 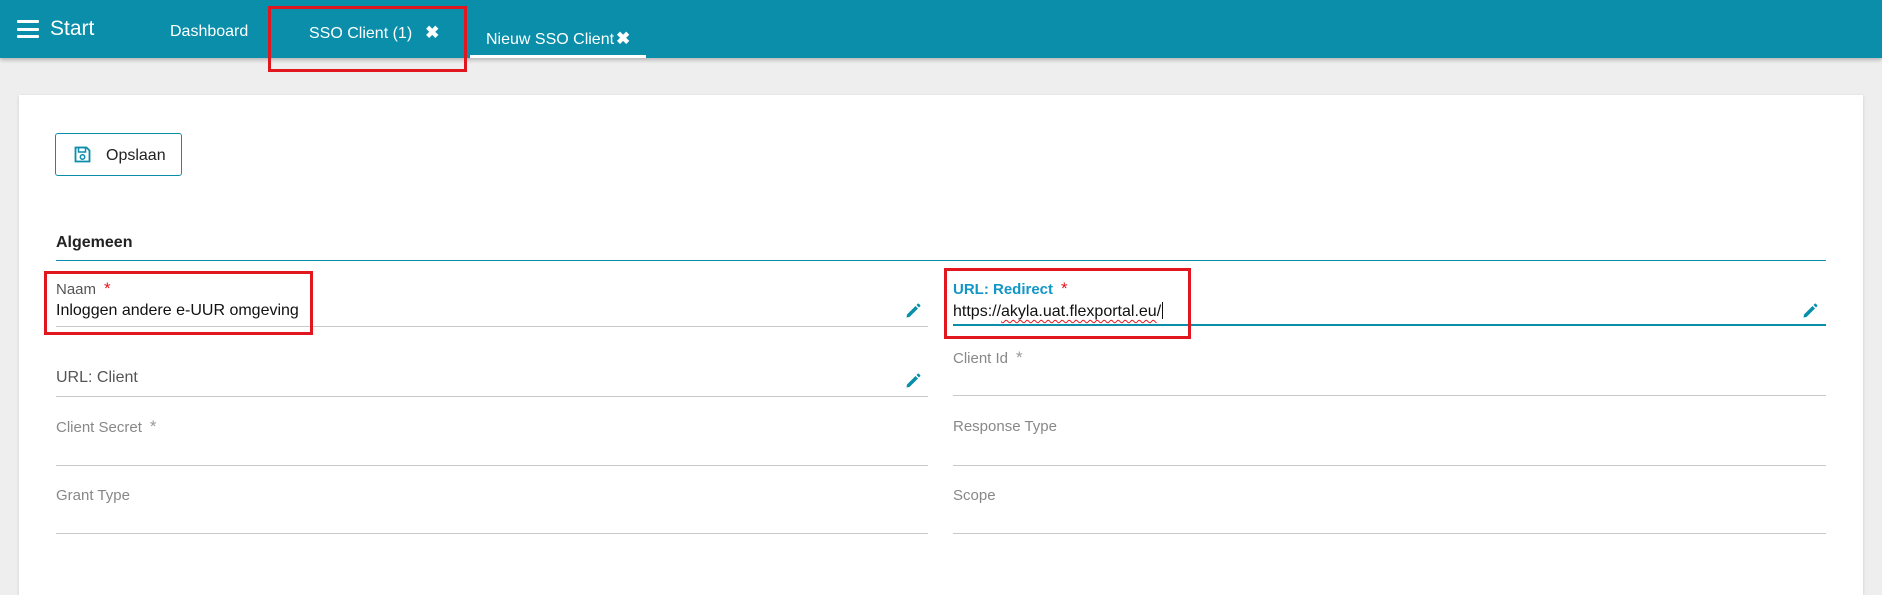 I want to click on client-secret-label: Client Secret *, so click(x=106, y=426).